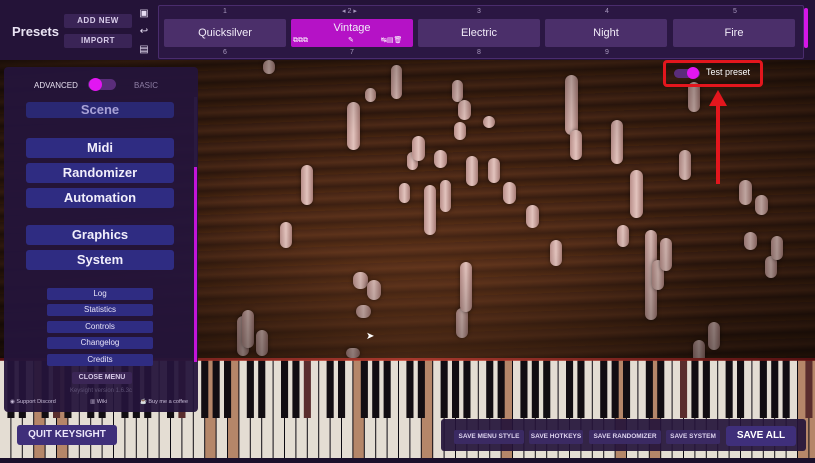  I want to click on edit-icon: ✎, so click(351, 41).